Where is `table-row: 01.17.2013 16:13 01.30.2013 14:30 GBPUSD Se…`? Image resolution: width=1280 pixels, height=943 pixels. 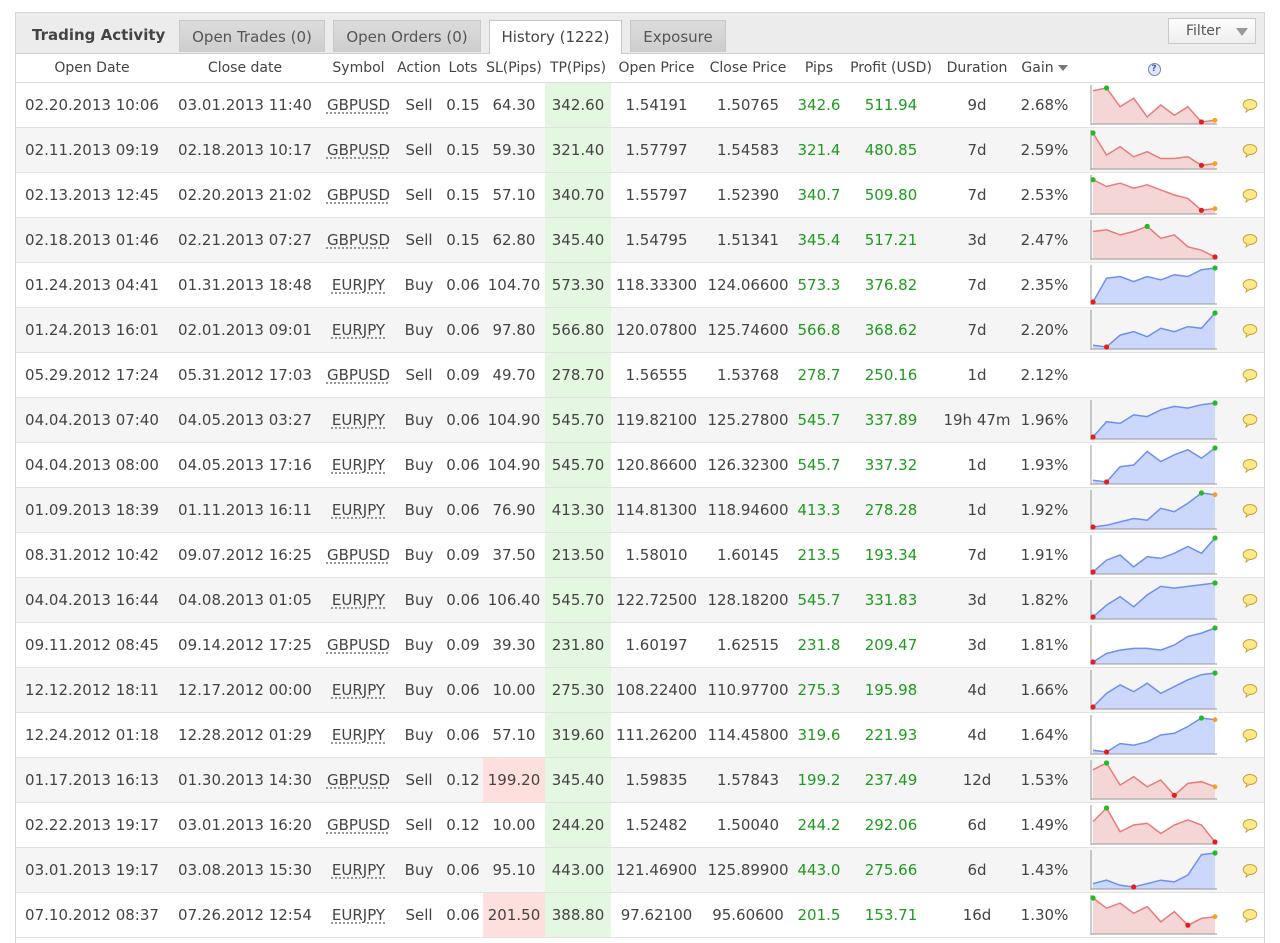 table-row: 01.17.2013 16:13 01.30.2013 14:30 GBPUSD Se… is located at coordinates (640, 780).